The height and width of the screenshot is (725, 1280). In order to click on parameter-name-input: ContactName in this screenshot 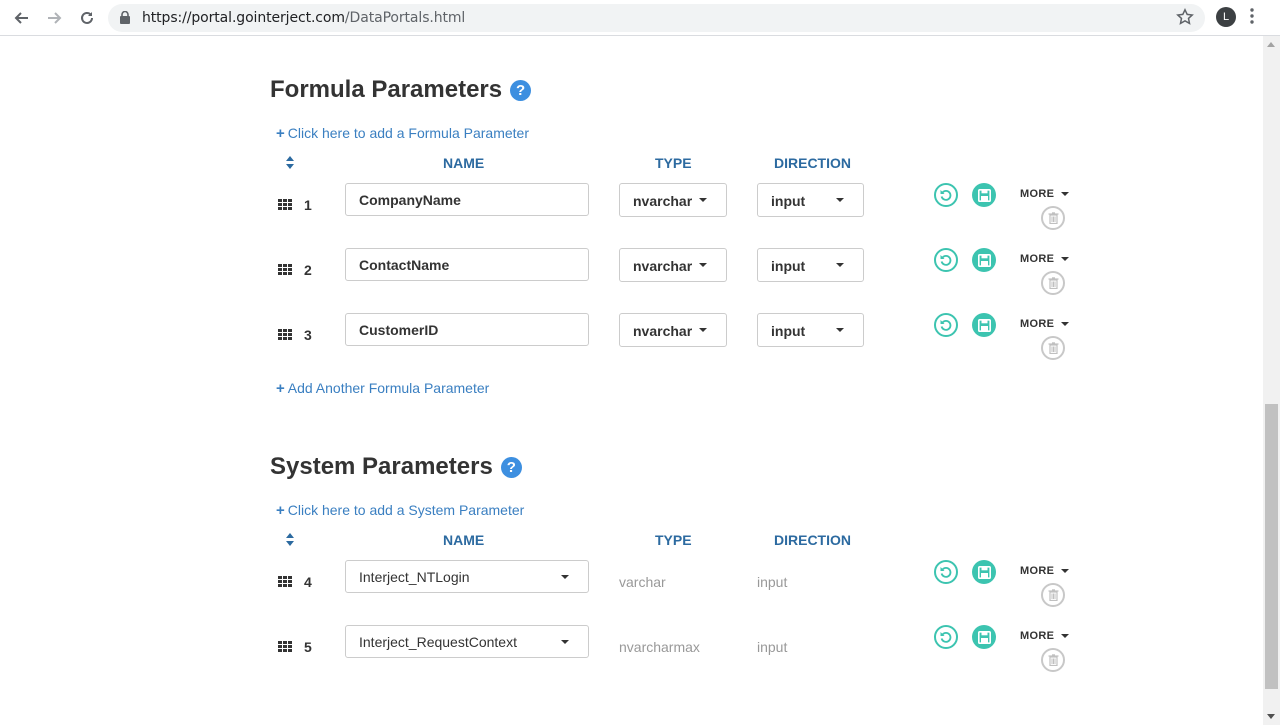, I will do `click(467, 264)`.